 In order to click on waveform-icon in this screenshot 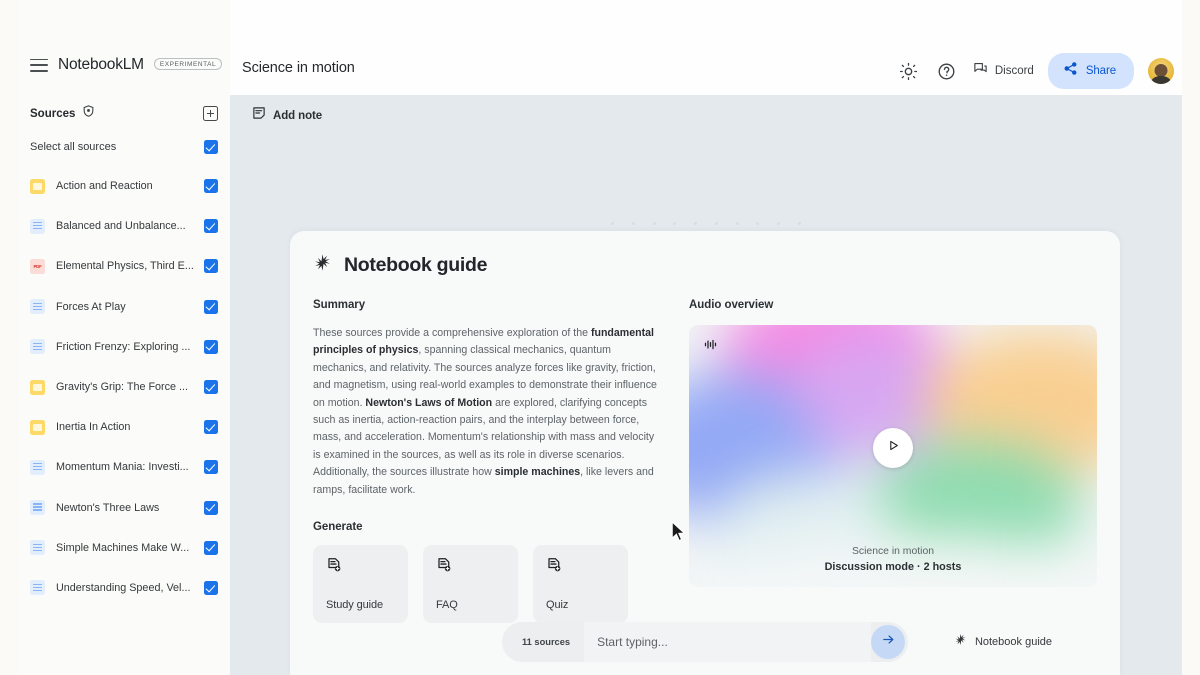, I will do `click(710, 347)`.